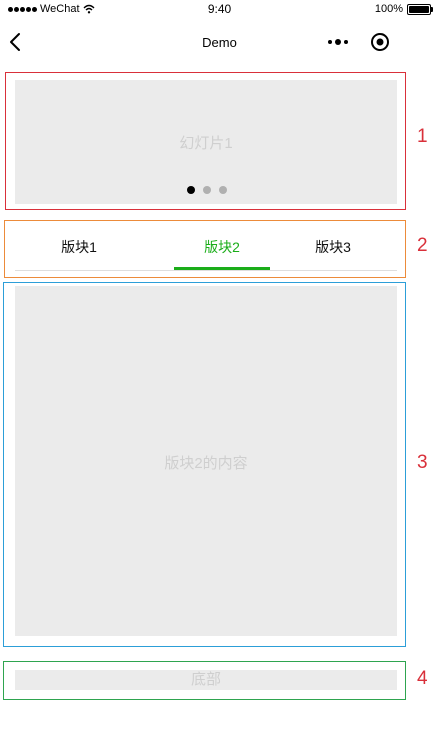 The width and height of the screenshot is (439, 738). What do you see at coordinates (422, 678) in the screenshot?
I see `section-number-4: 4` at bounding box center [422, 678].